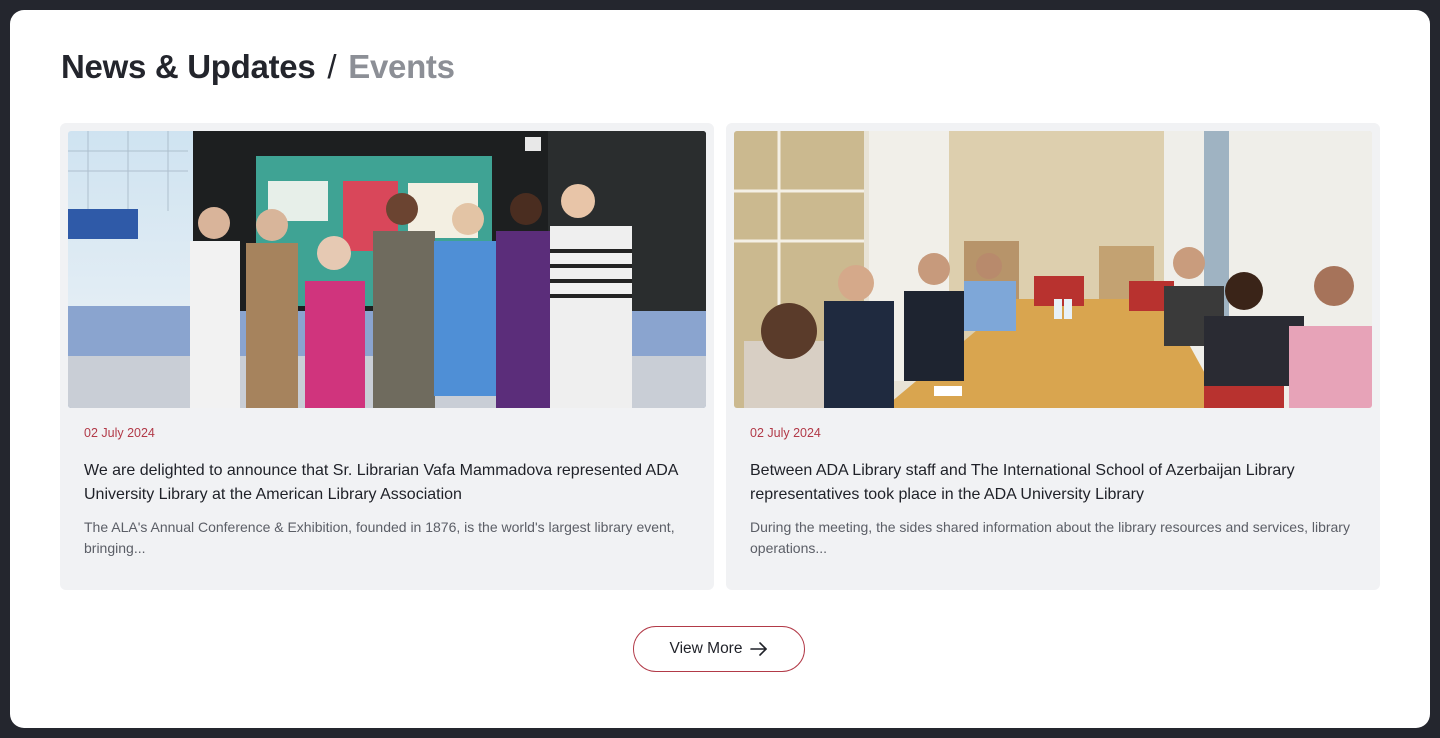  What do you see at coordinates (759, 649) in the screenshot?
I see `arrow-right-icon` at bounding box center [759, 649].